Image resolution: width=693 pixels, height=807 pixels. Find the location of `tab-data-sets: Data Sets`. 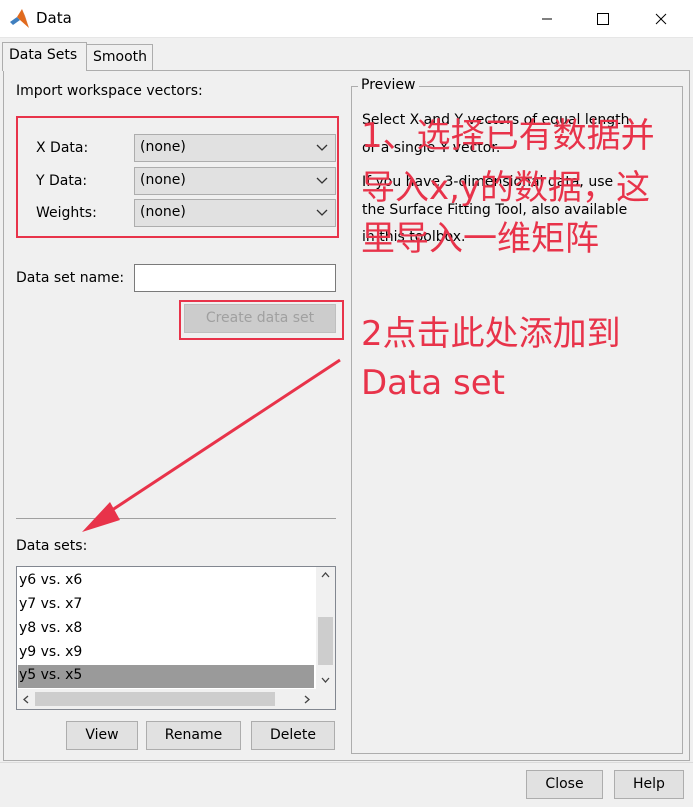

tab-data-sets: Data Sets is located at coordinates (44, 56).